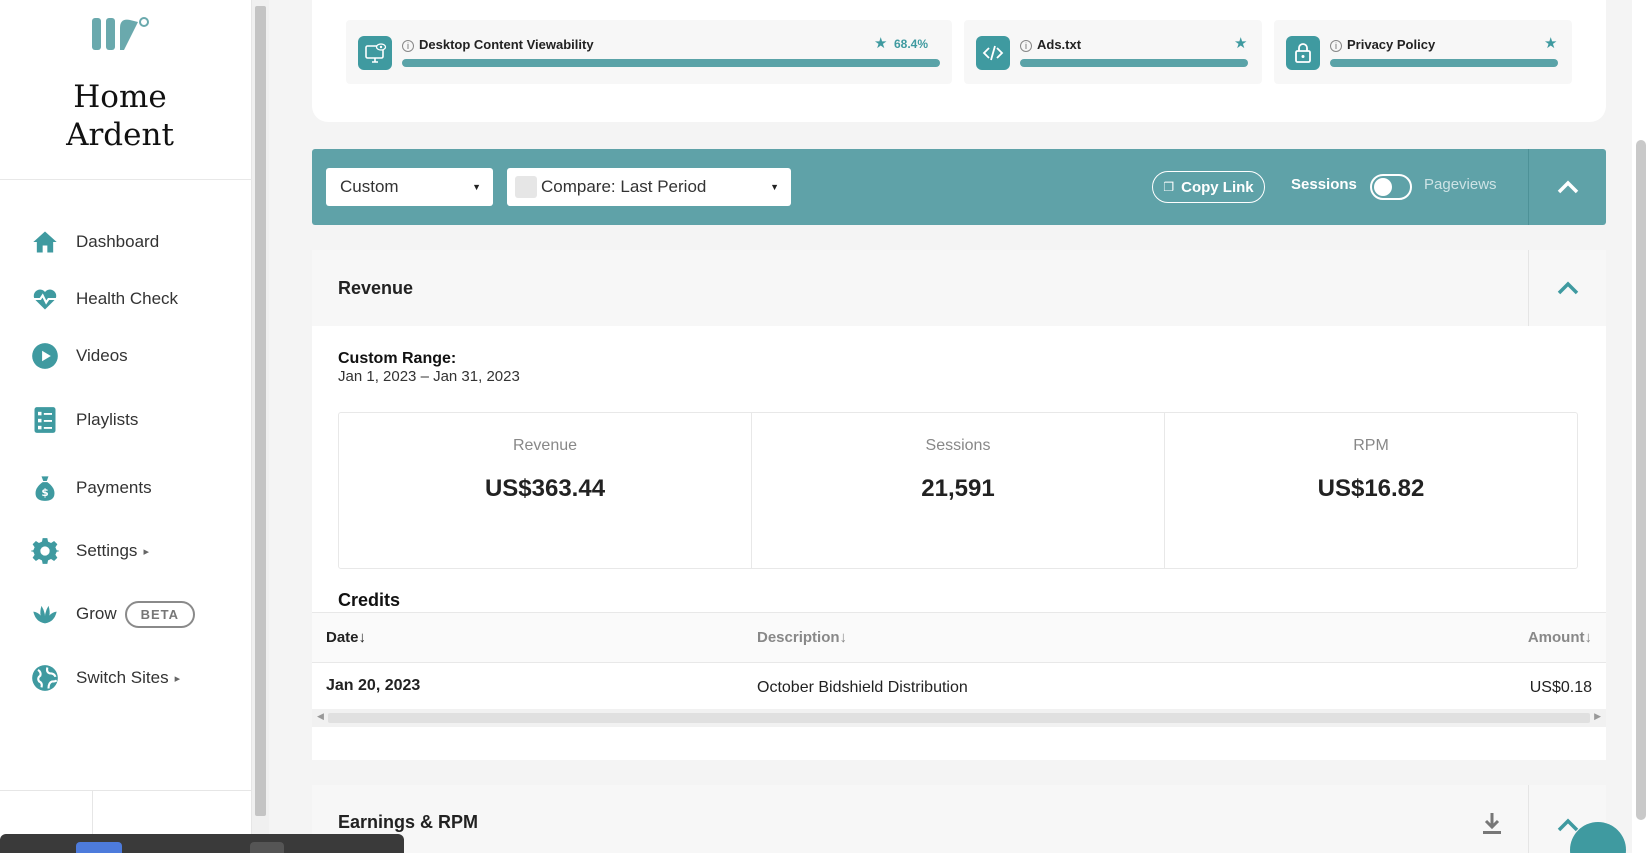  I want to click on health-check-ads-txt: i Ads.txt ★, so click(1113, 52).